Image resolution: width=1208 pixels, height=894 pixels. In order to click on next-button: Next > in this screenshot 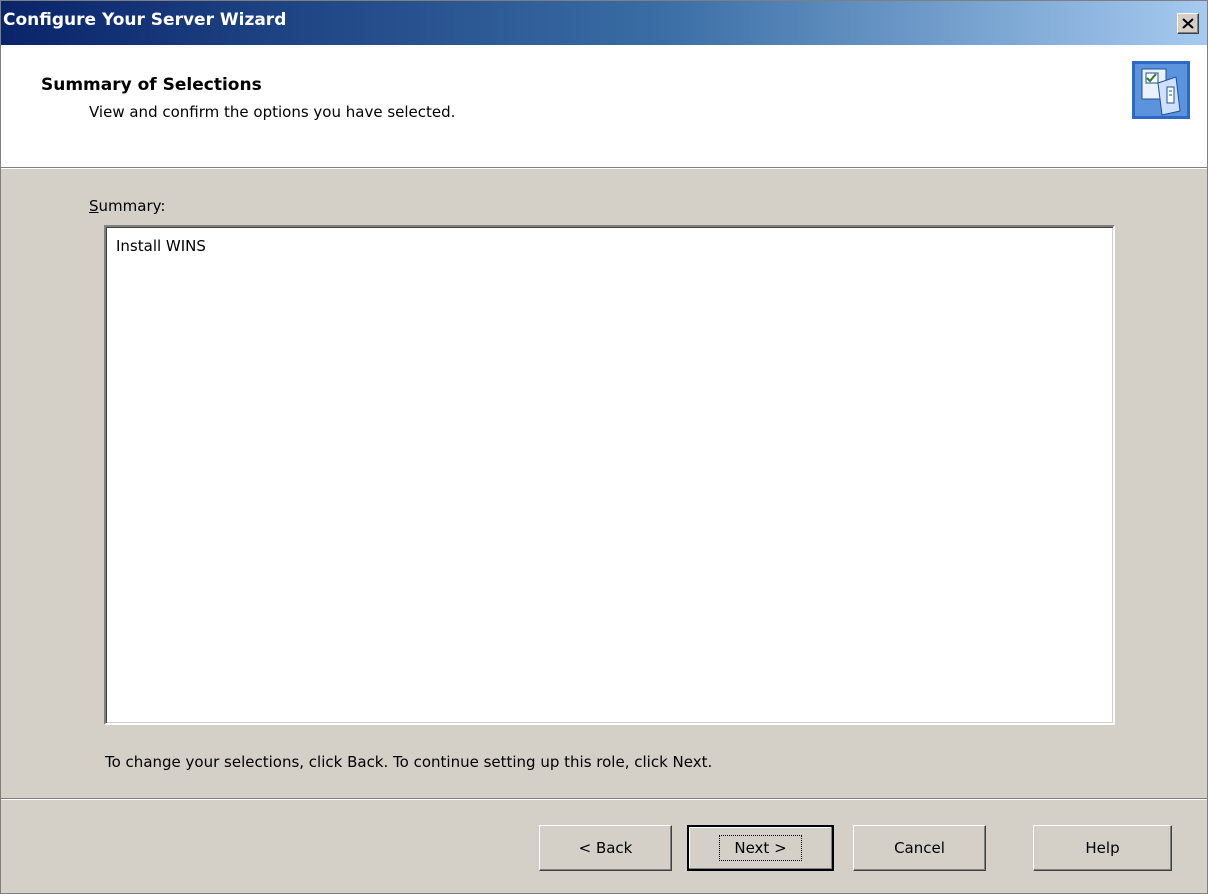, I will do `click(760, 848)`.